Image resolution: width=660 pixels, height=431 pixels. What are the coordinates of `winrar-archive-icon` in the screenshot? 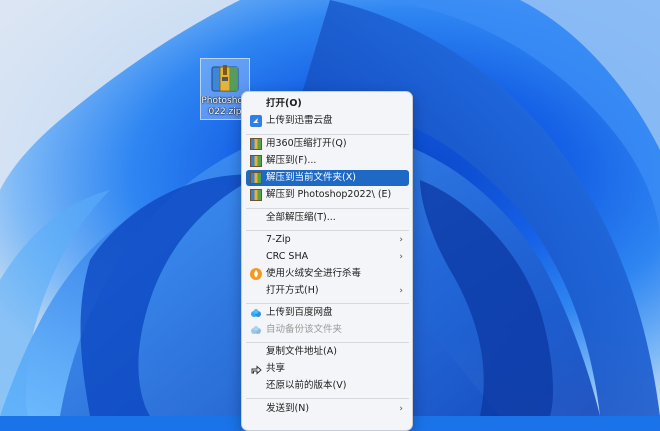 It's located at (225, 78).